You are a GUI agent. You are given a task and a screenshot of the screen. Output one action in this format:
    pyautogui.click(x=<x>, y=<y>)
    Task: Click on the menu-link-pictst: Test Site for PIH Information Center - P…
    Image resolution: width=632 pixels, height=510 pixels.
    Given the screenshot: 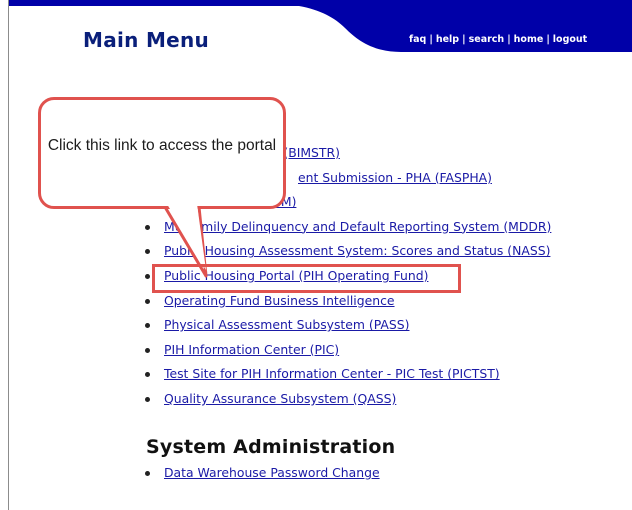 What is the action you would take?
    pyautogui.click(x=332, y=373)
    